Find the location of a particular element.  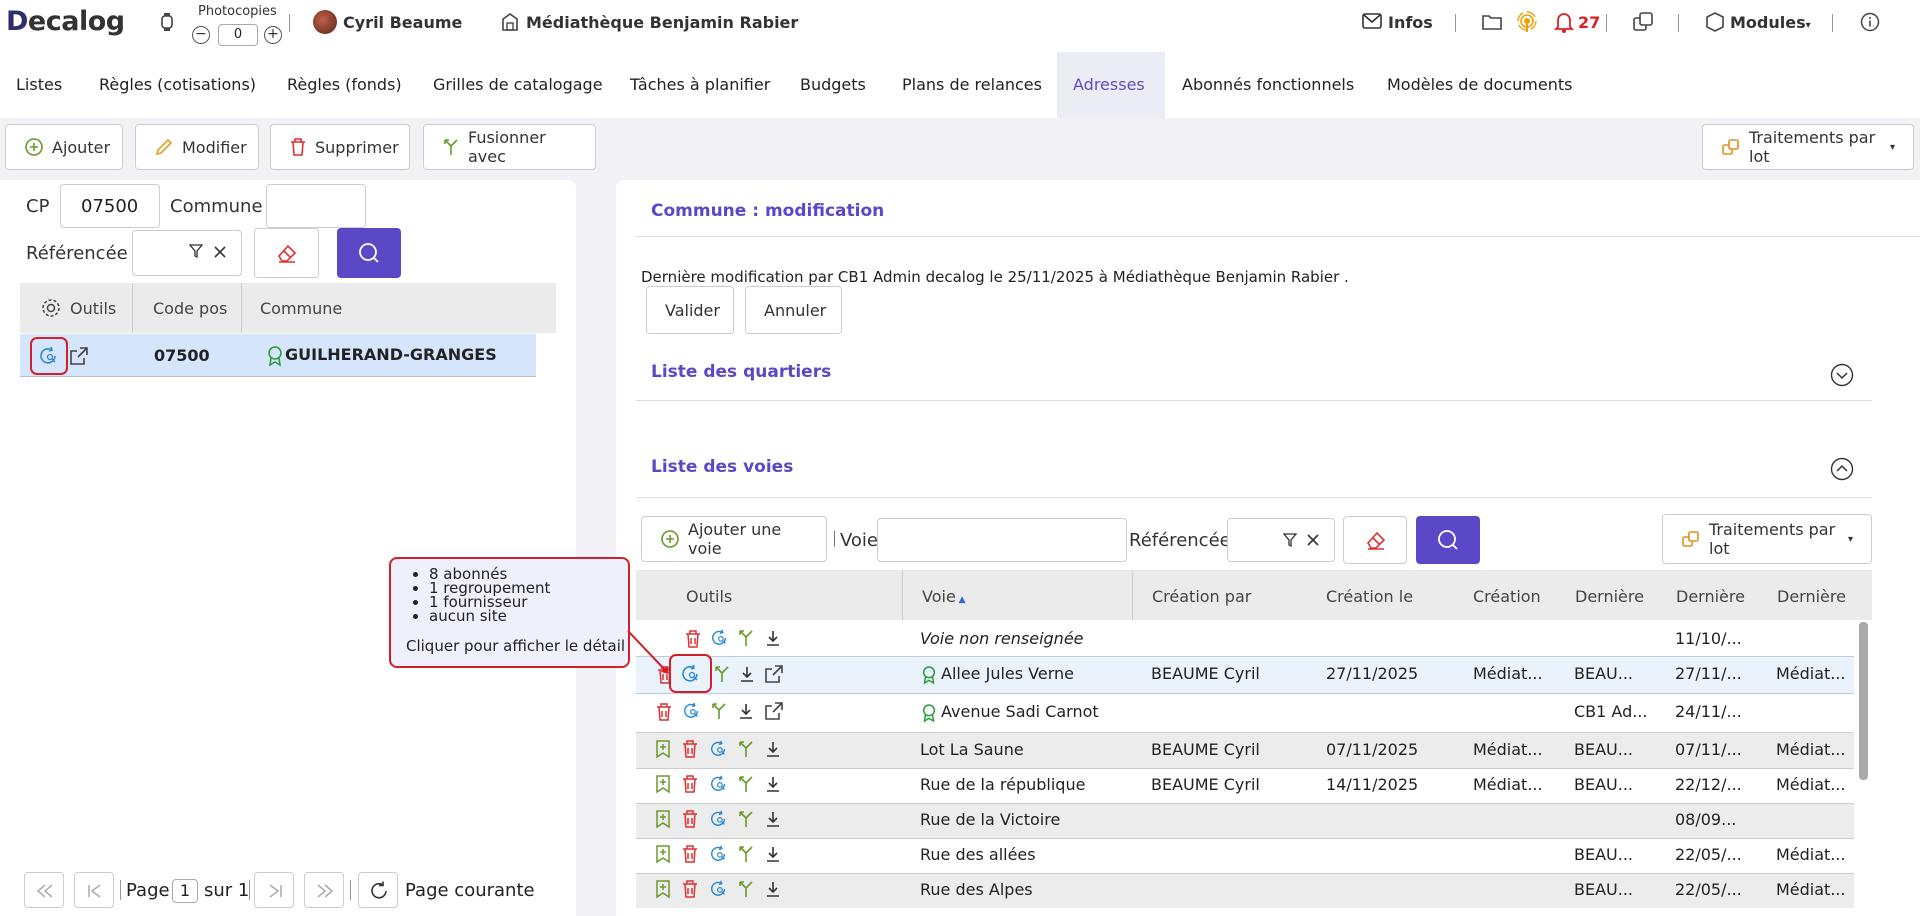

tab-adresses: Adresses is located at coordinates (1111, 85).